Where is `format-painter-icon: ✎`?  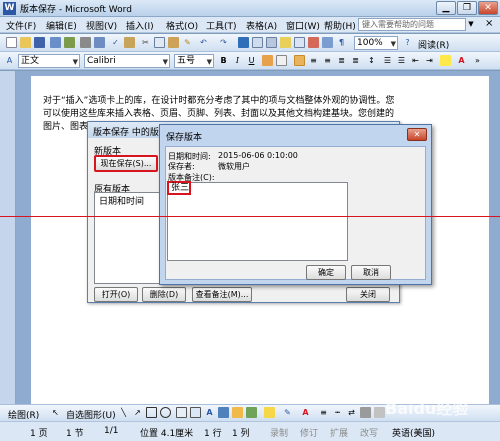 format-painter-icon: ✎ is located at coordinates (187, 42).